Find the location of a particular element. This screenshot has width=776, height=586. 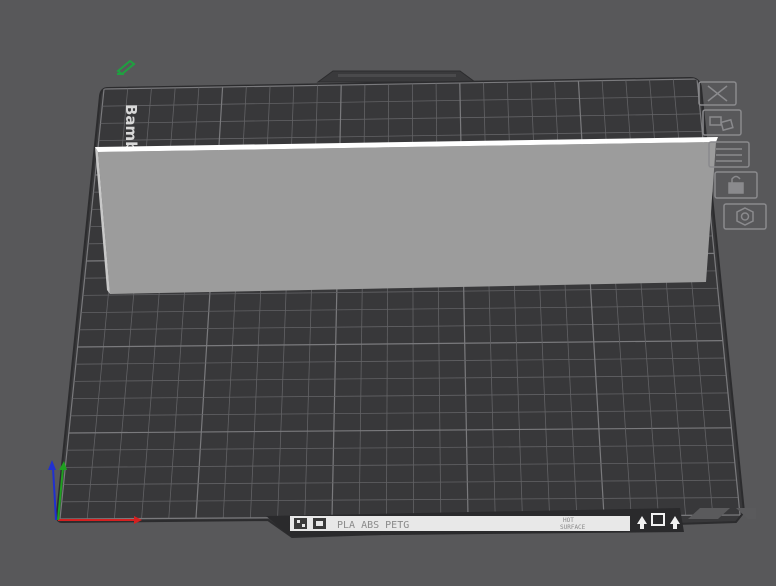

lock-button is located at coordinates (736, 185).